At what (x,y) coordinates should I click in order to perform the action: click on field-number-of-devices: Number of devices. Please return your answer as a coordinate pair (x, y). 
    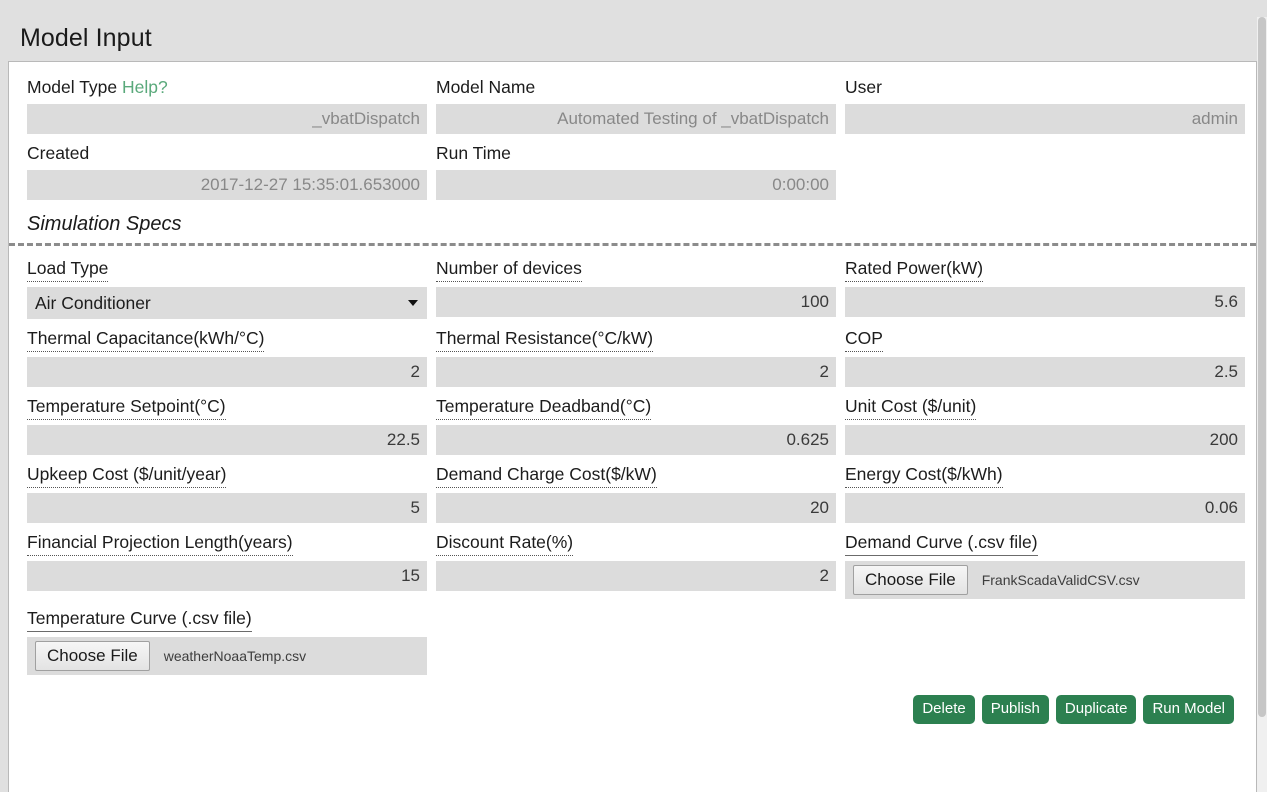
    Looking at the image, I should click on (640, 288).